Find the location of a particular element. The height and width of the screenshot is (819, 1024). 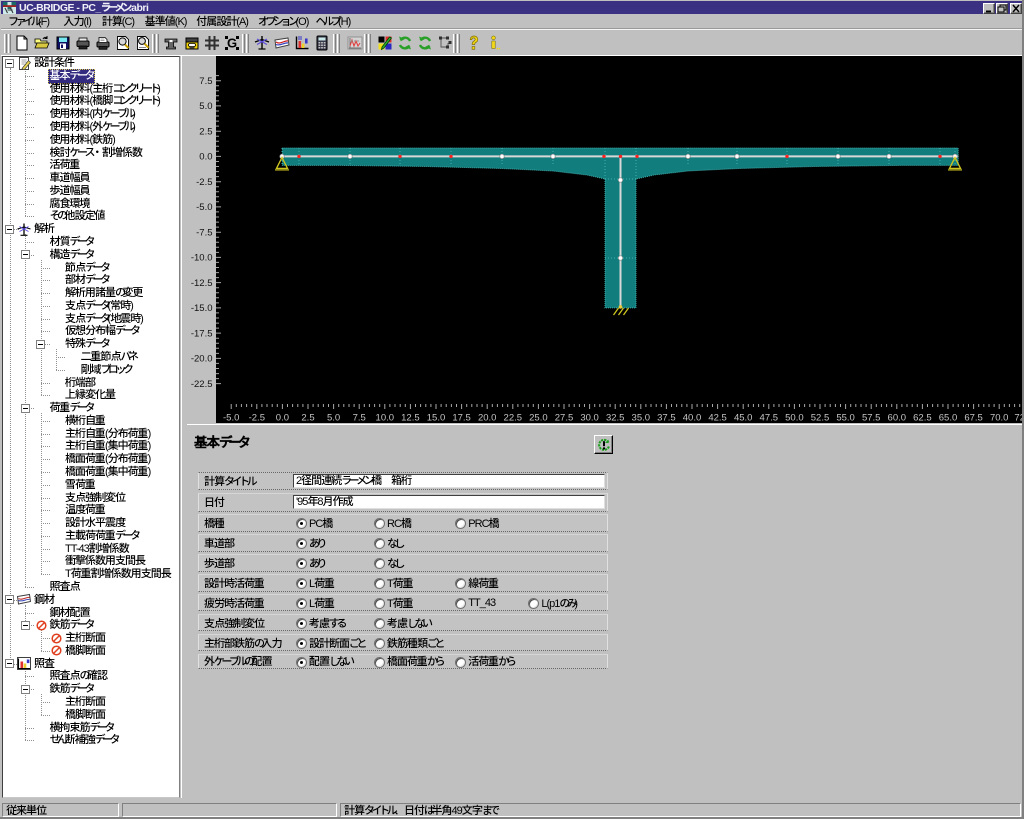

svg-text: 45.0 is located at coordinates (743, 418).